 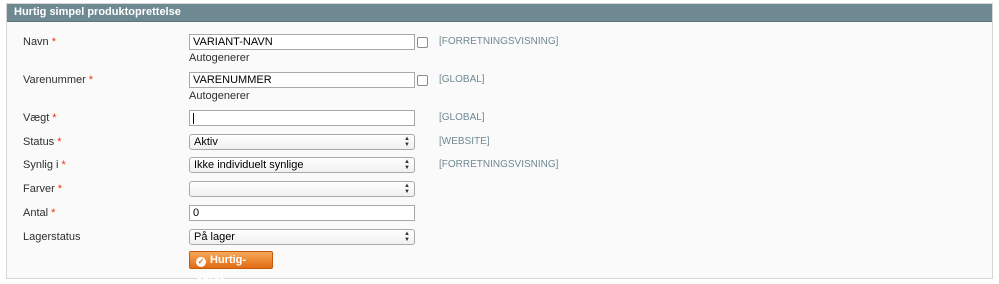 What do you see at coordinates (42, 142) in the screenshot?
I see `status-label: Status *` at bounding box center [42, 142].